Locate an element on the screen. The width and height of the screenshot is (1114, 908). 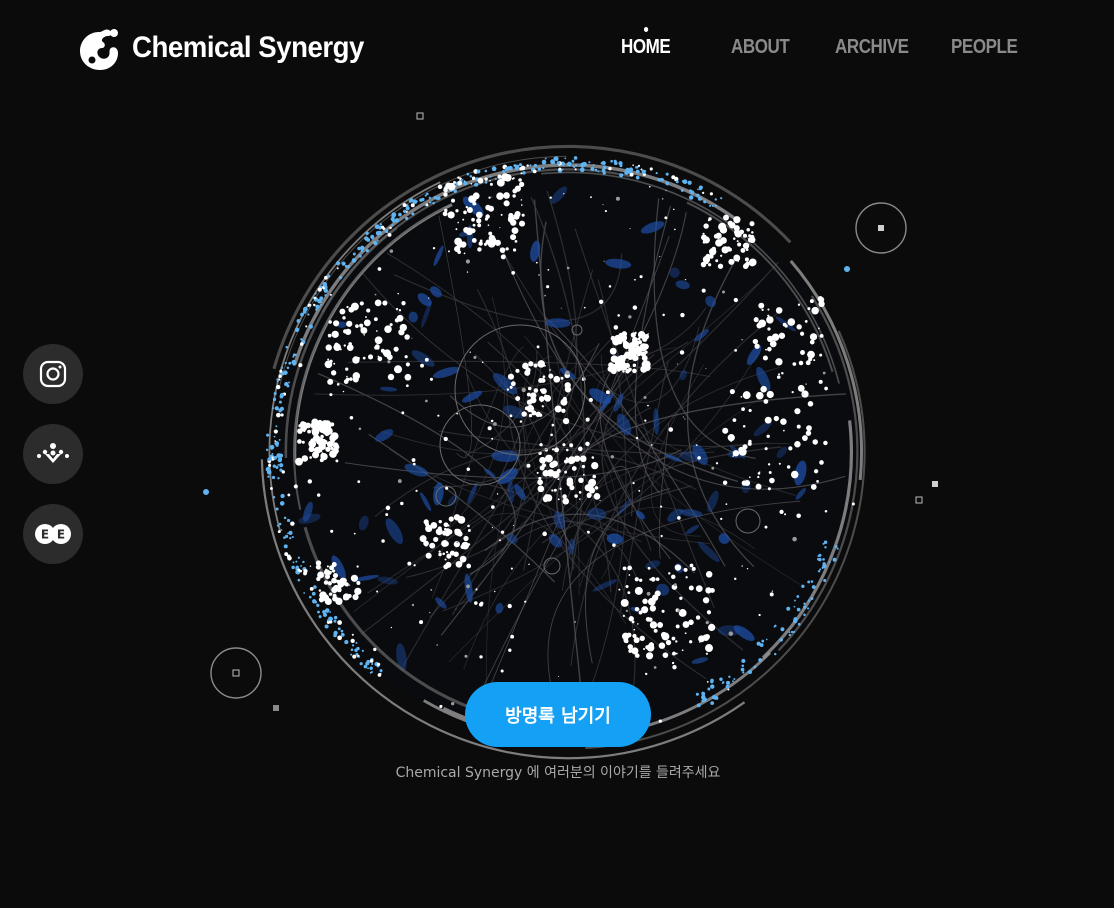
nav-archive: ARCHIVE is located at coordinates (872, 47).